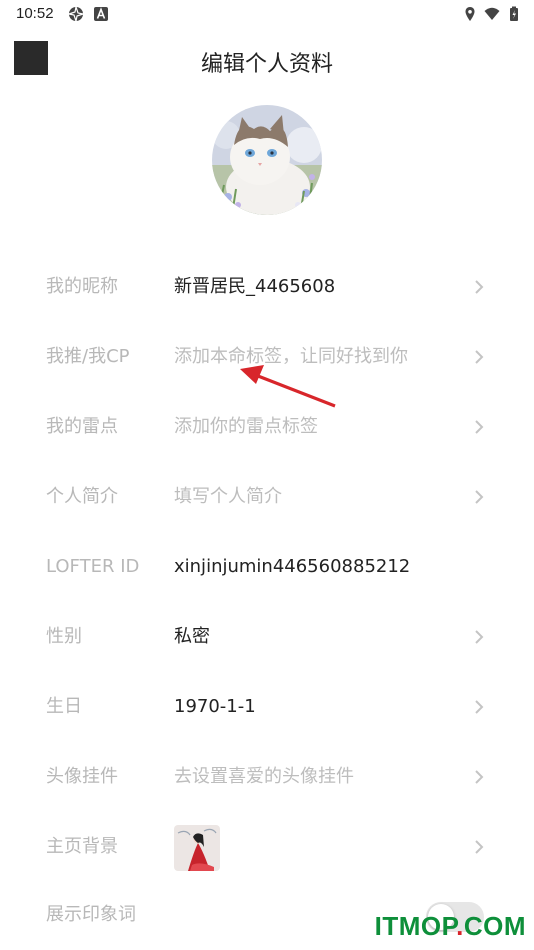 The height and width of the screenshot is (950, 534). I want to click on app-bar: 编辑个人资料, so click(267, 60).